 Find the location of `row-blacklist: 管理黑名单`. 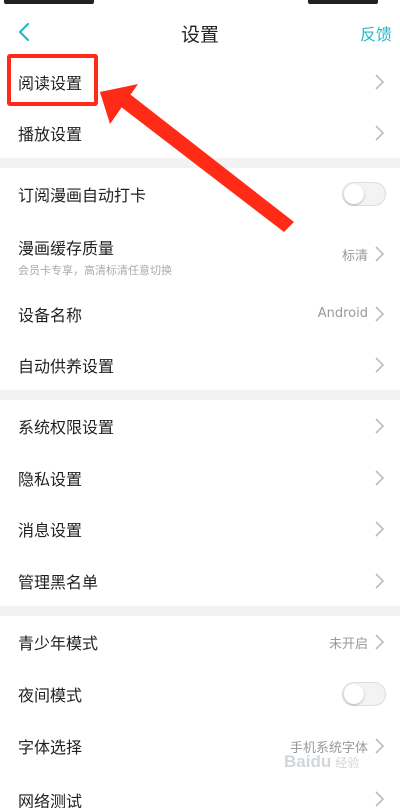

row-blacklist: 管理黑名单 is located at coordinates (200, 580).